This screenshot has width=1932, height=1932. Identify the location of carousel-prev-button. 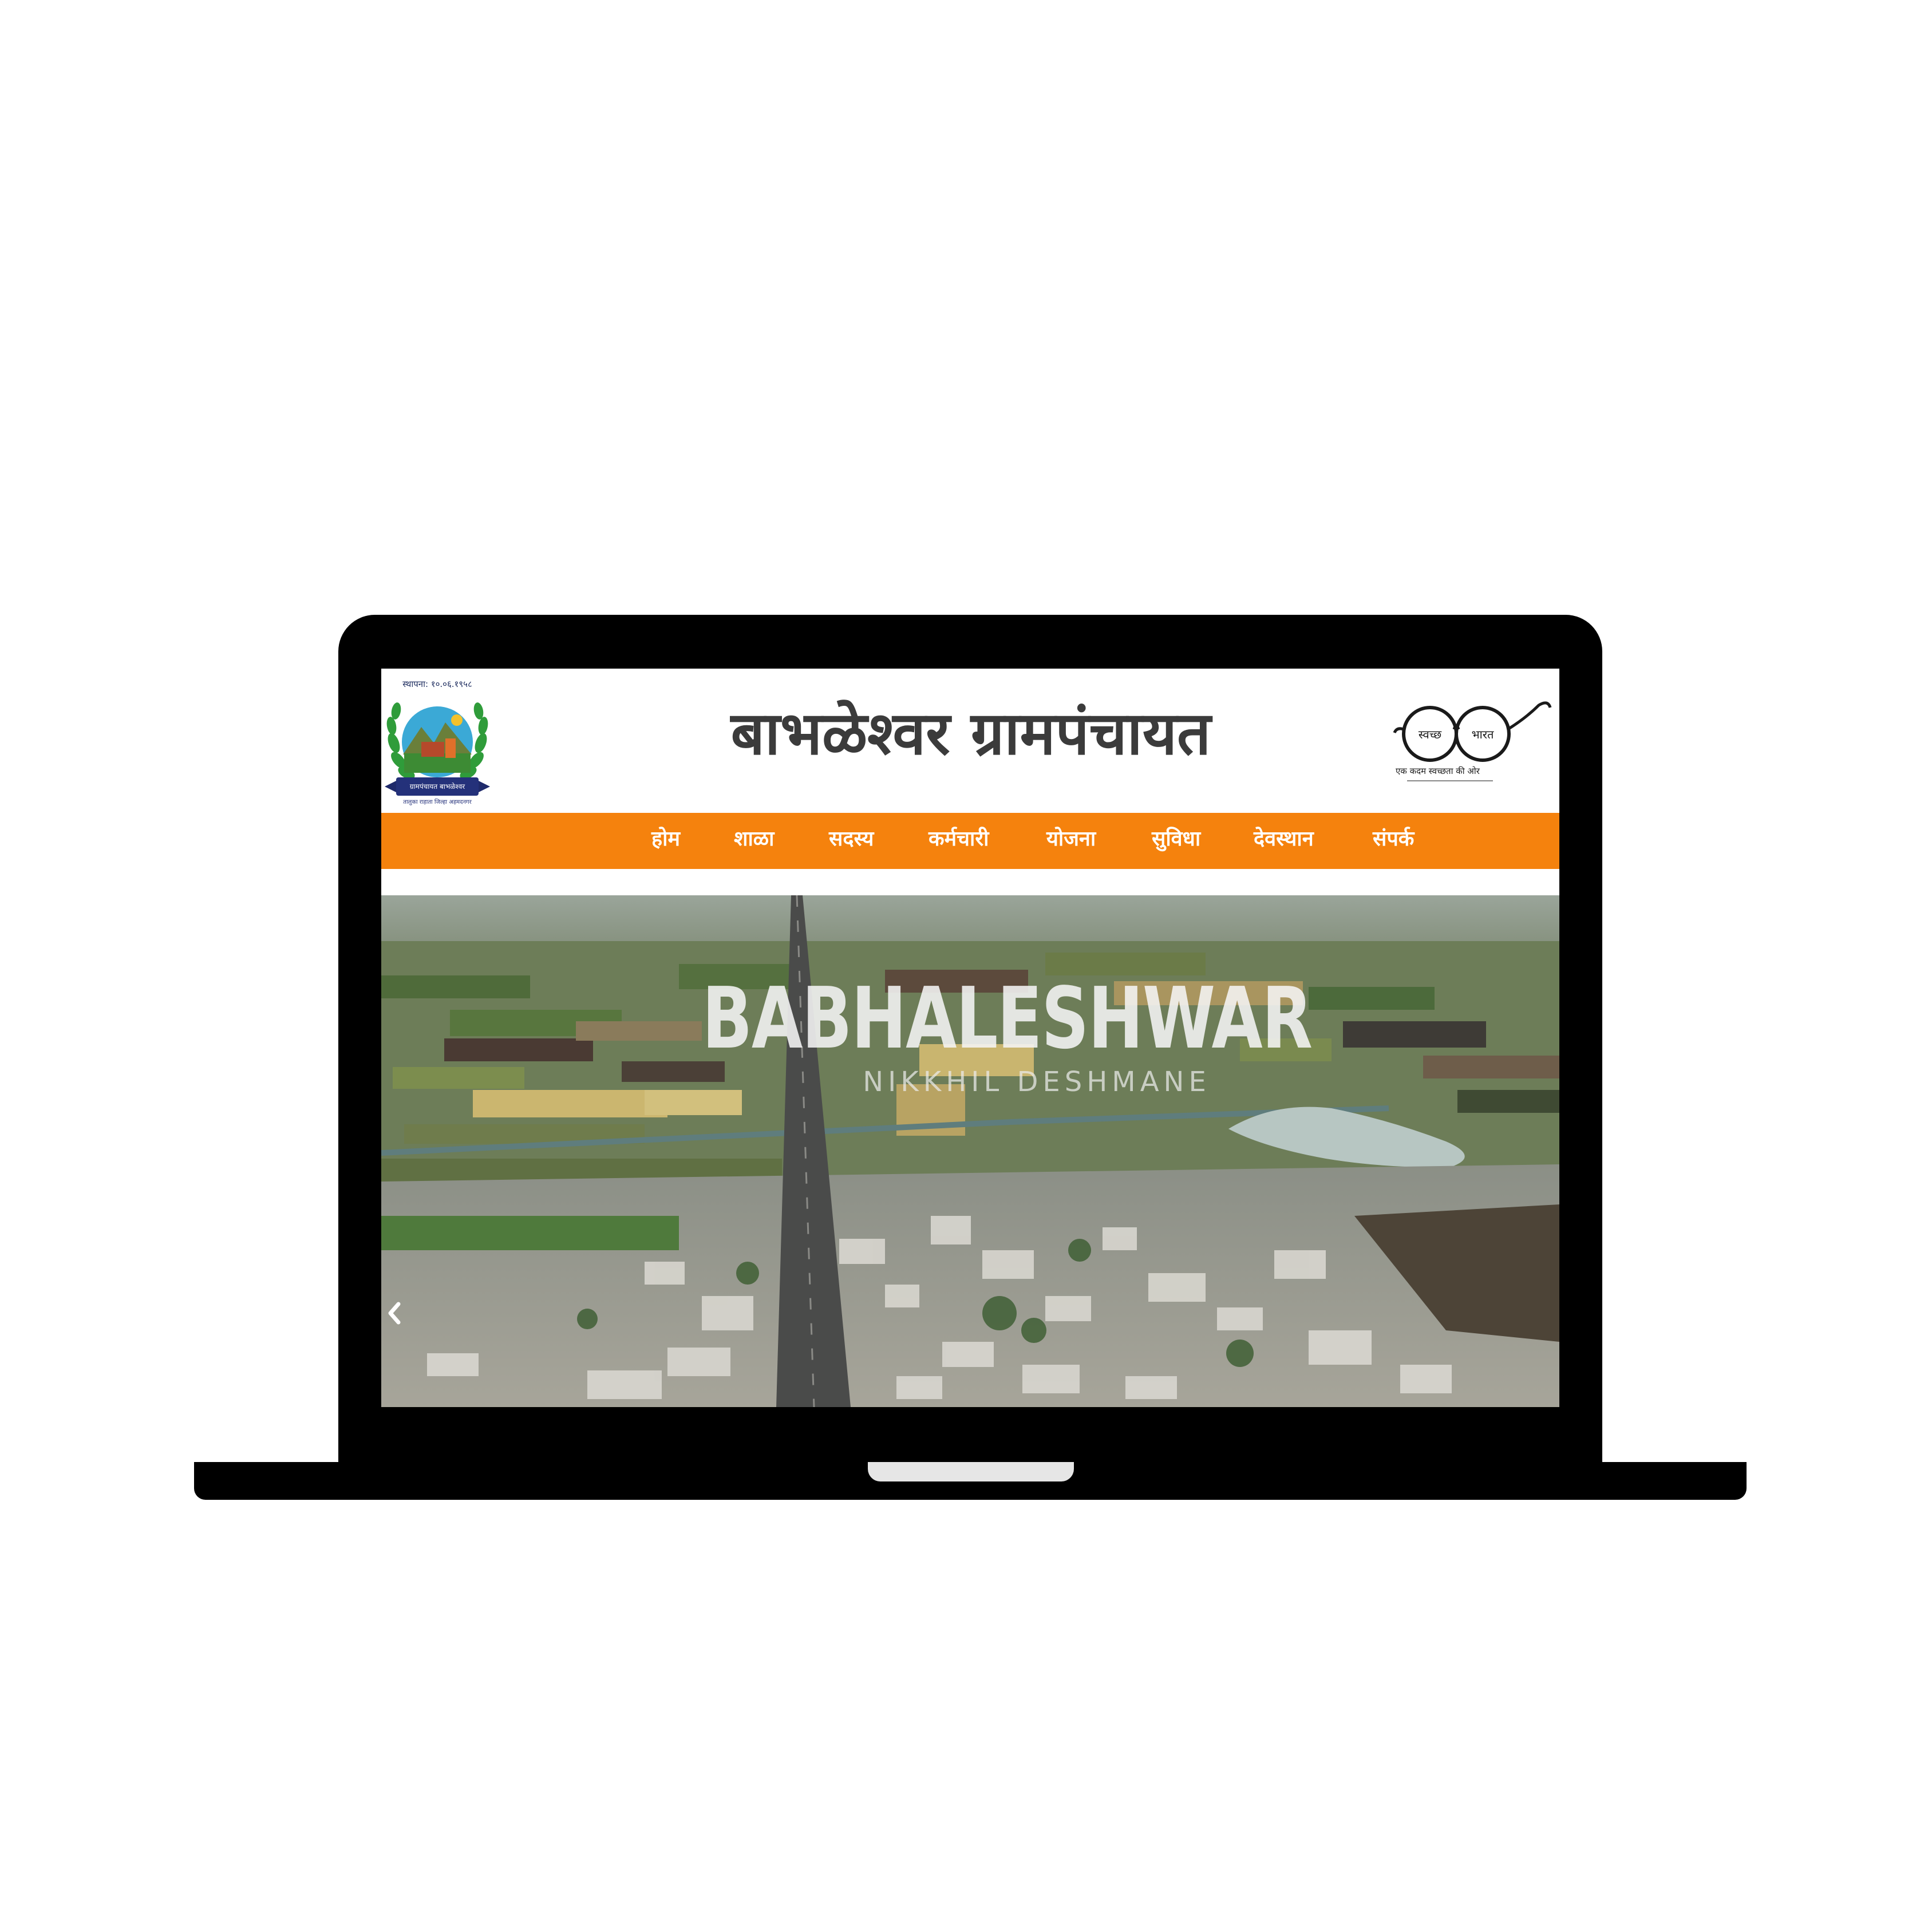
(394, 1313).